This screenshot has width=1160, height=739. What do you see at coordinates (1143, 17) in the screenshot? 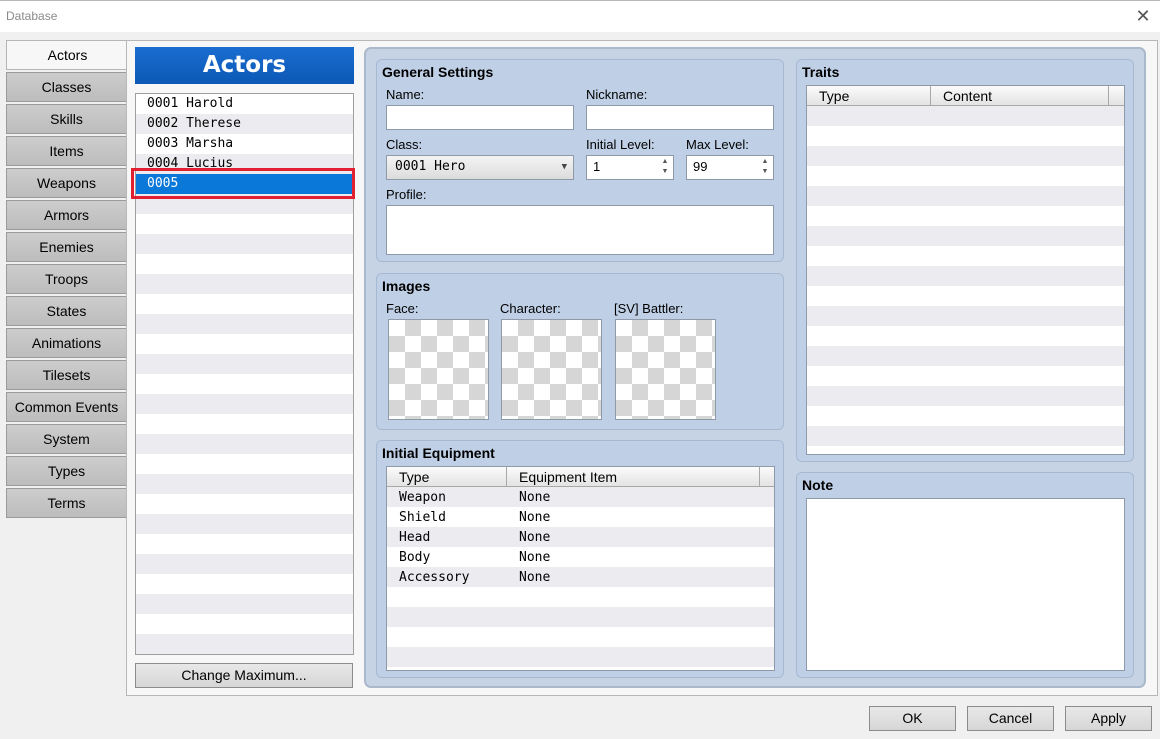
I see `close-icon: ✕` at bounding box center [1143, 17].